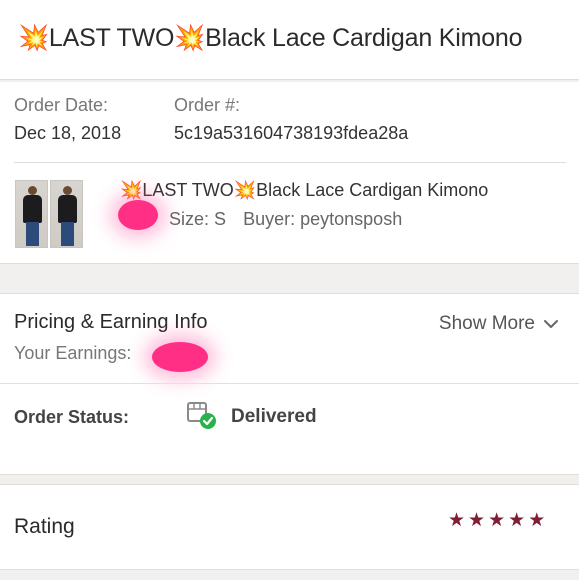 This screenshot has width=579, height=580. What do you see at coordinates (551, 324) in the screenshot?
I see `chevron-down-icon` at bounding box center [551, 324].